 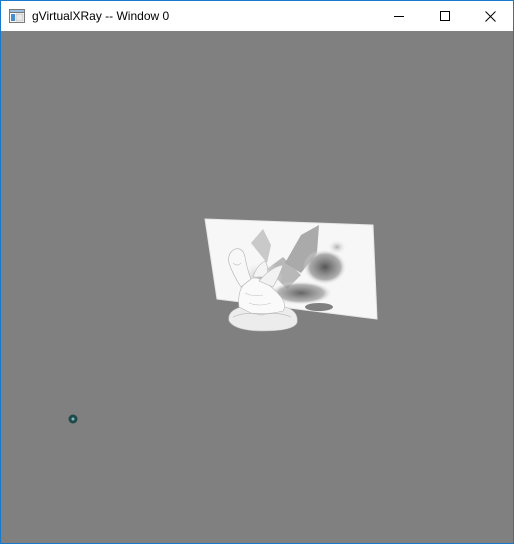 I want to click on minimize-icon, so click(x=399, y=16).